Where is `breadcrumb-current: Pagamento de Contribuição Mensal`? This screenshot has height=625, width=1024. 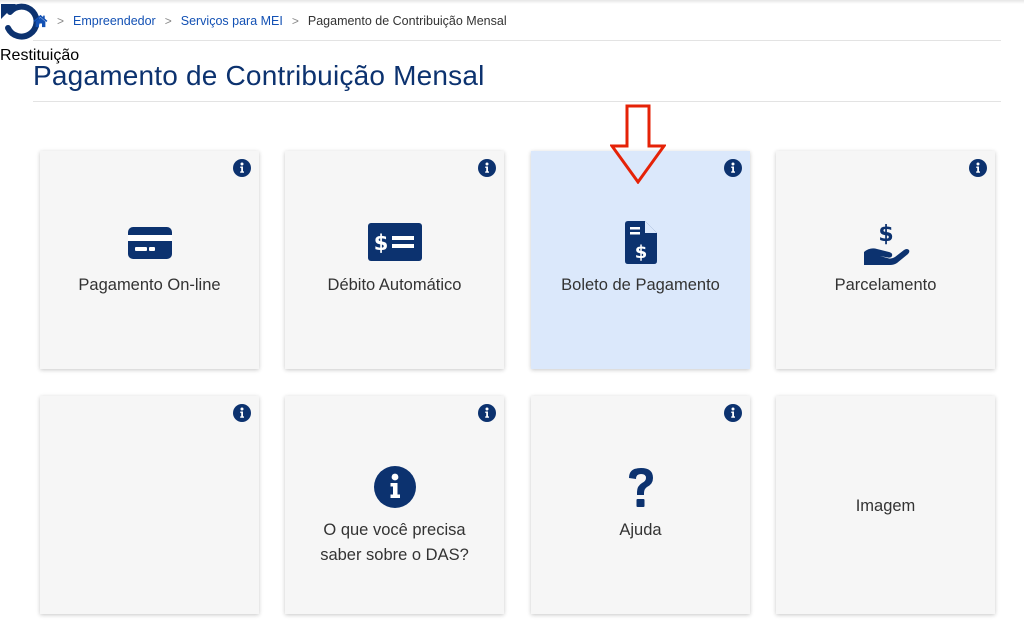 breadcrumb-current: Pagamento de Contribuição Mensal is located at coordinates (407, 21).